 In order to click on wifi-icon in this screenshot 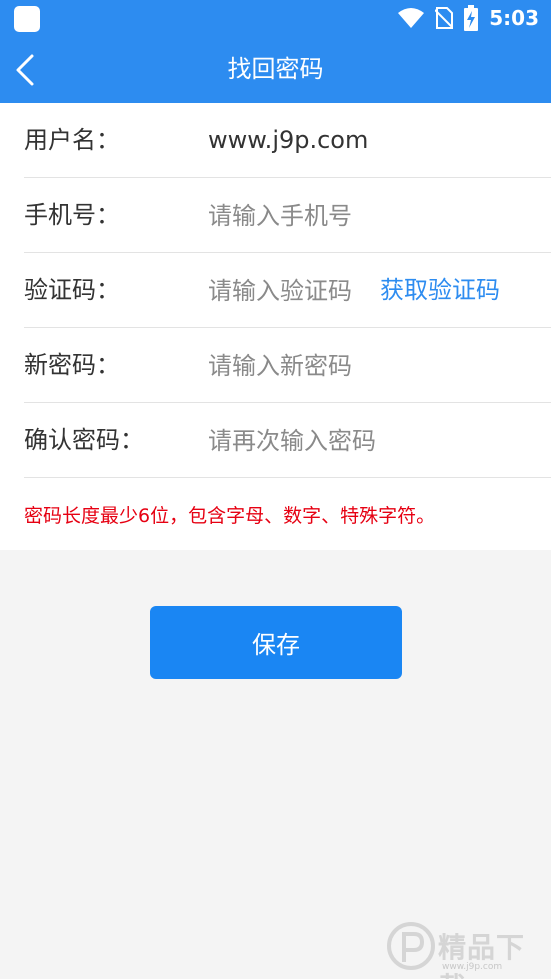, I will do `click(411, 18)`.